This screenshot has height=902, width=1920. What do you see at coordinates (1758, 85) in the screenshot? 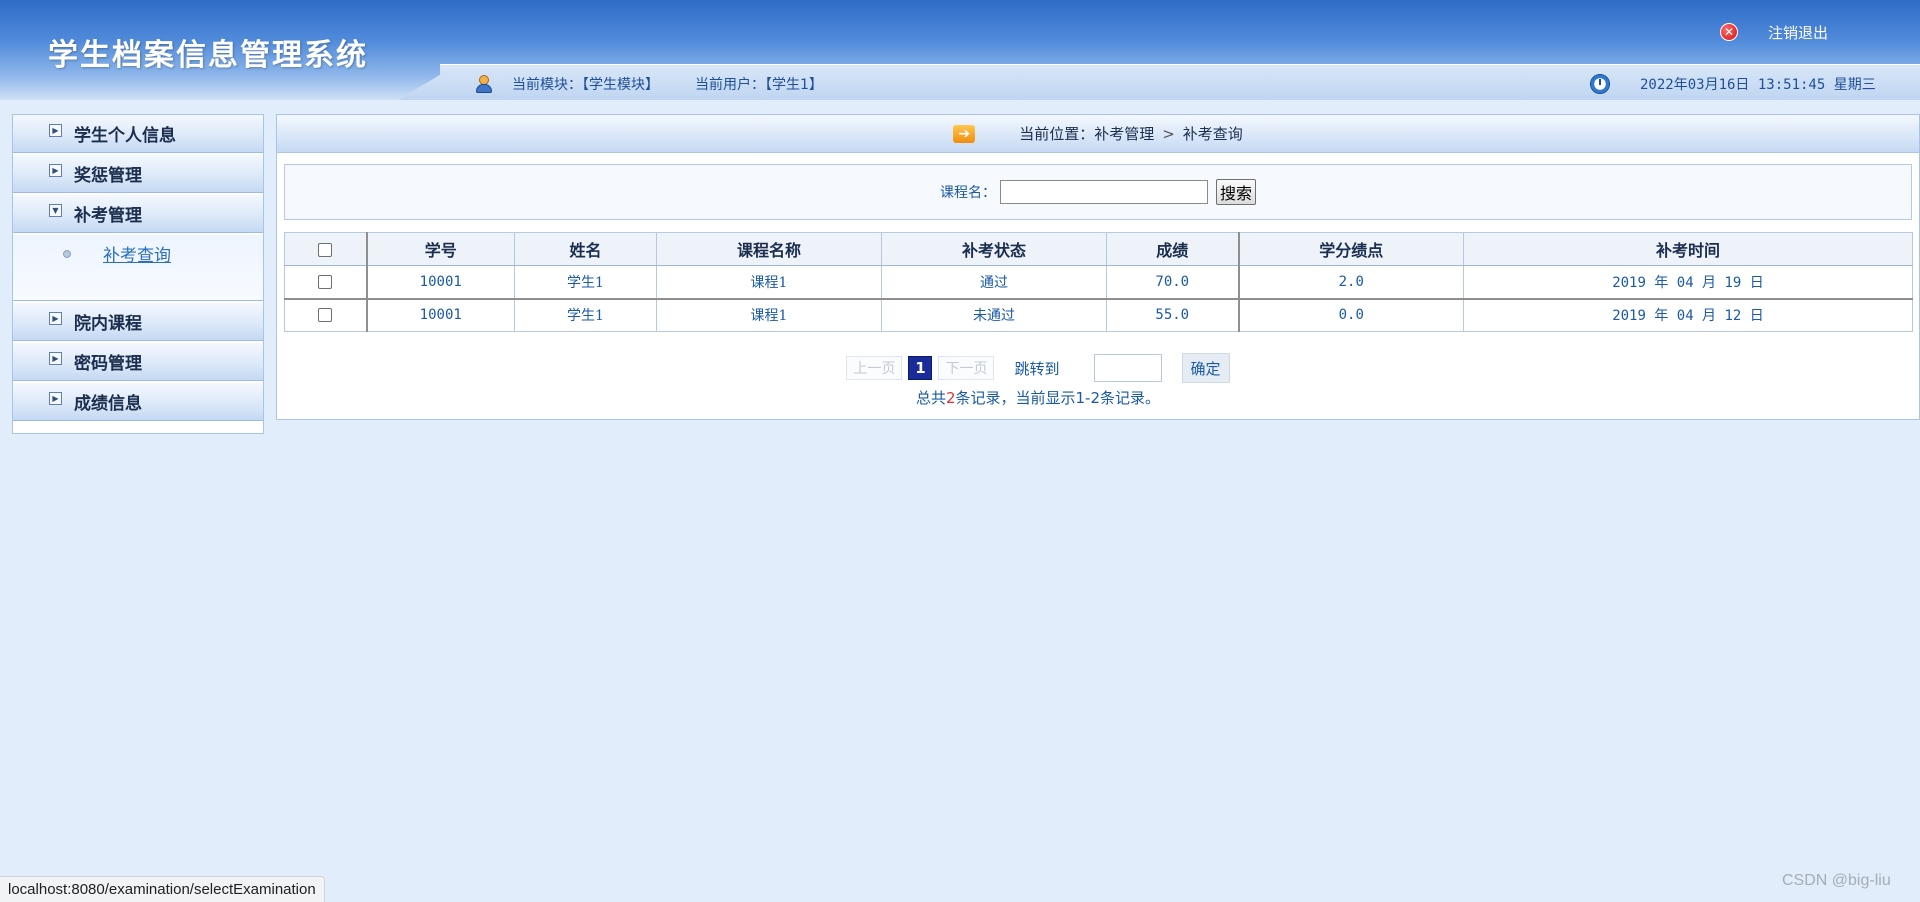
I see `datetime-text: 2022年03月16日 13:51:45 星期三` at bounding box center [1758, 85].